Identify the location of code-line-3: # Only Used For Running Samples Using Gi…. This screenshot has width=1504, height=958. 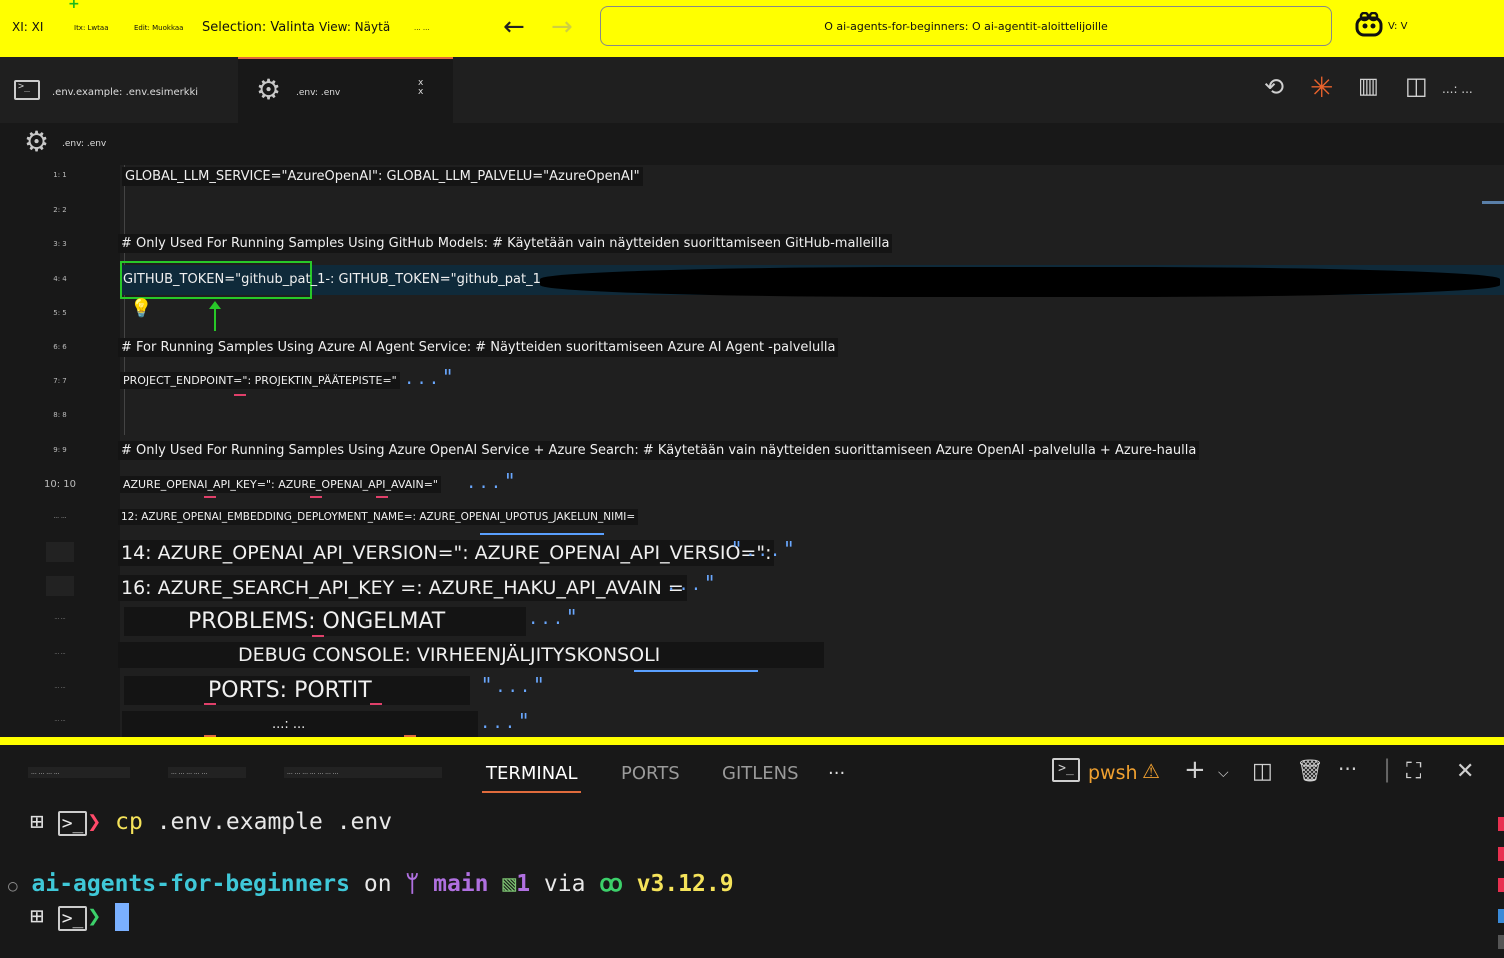
(505, 243).